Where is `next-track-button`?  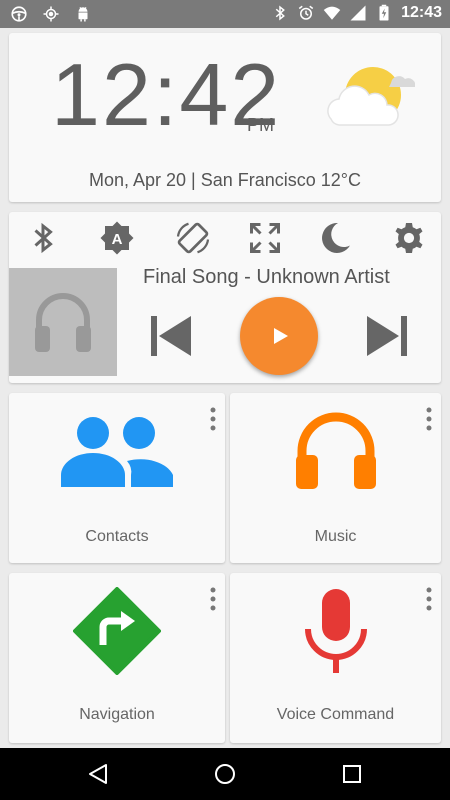
next-track-button is located at coordinates (387, 336).